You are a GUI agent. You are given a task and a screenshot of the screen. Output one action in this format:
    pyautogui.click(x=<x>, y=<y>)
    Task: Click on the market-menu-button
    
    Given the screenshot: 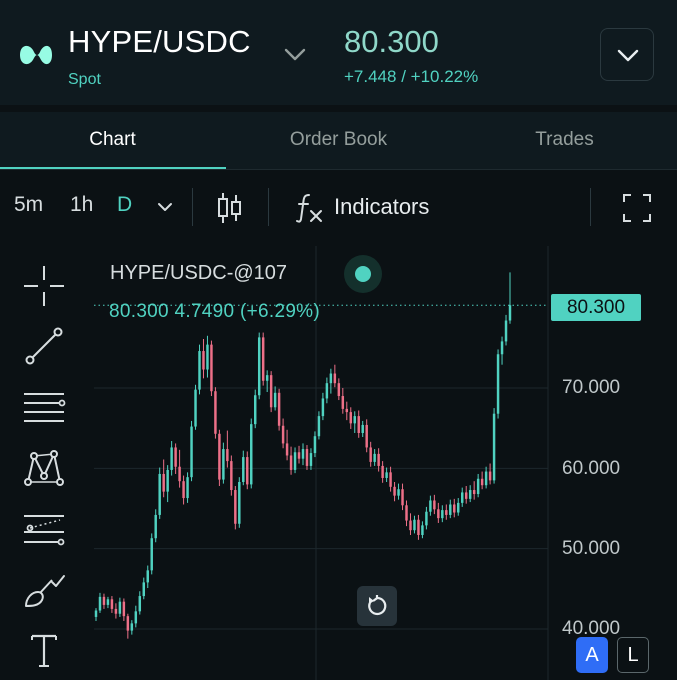 What is the action you would take?
    pyautogui.click(x=627, y=54)
    